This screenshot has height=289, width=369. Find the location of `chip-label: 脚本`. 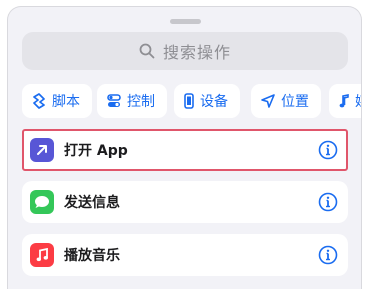

chip-label: 脚本 is located at coordinates (66, 102).